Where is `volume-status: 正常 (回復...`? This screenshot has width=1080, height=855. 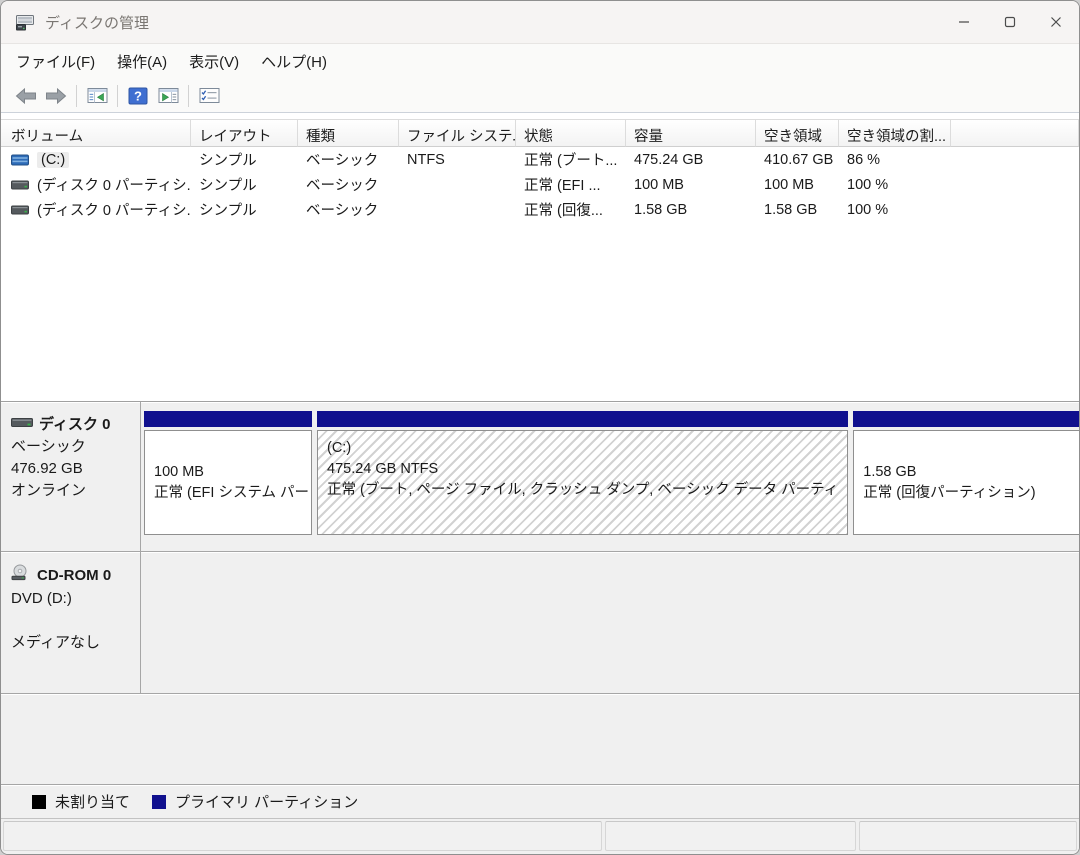
volume-status: 正常 (回復... is located at coordinates (563, 211).